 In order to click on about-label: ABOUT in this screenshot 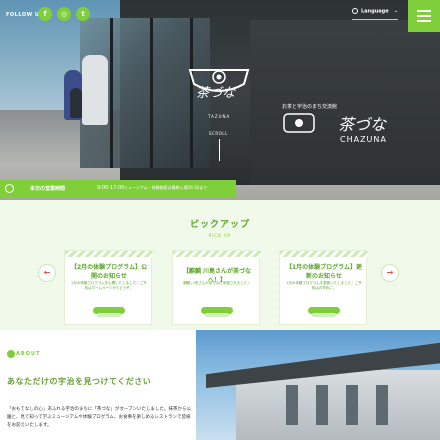, I will do `click(28, 354)`.